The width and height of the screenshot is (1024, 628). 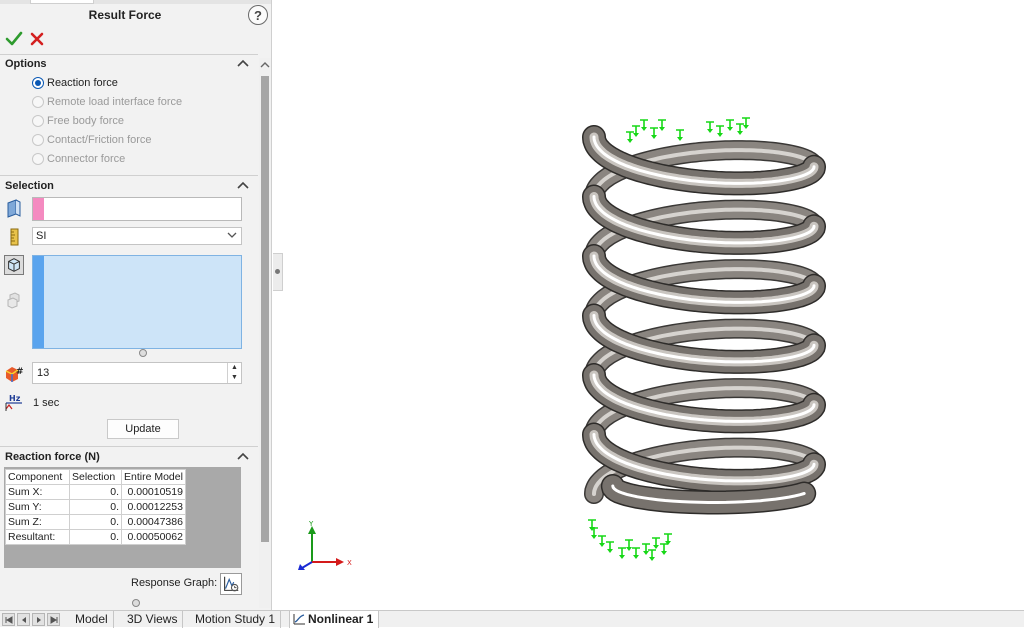 What do you see at coordinates (15, 398) in the screenshot?
I see `frequency-icon-text: Hz` at bounding box center [15, 398].